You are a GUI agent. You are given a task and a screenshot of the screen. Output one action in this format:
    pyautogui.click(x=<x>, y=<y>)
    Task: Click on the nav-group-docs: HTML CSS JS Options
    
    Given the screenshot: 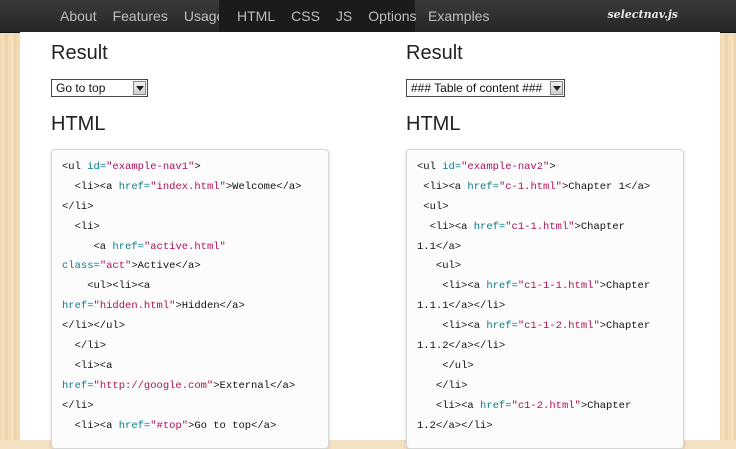 What is the action you would take?
    pyautogui.click(x=318, y=16)
    